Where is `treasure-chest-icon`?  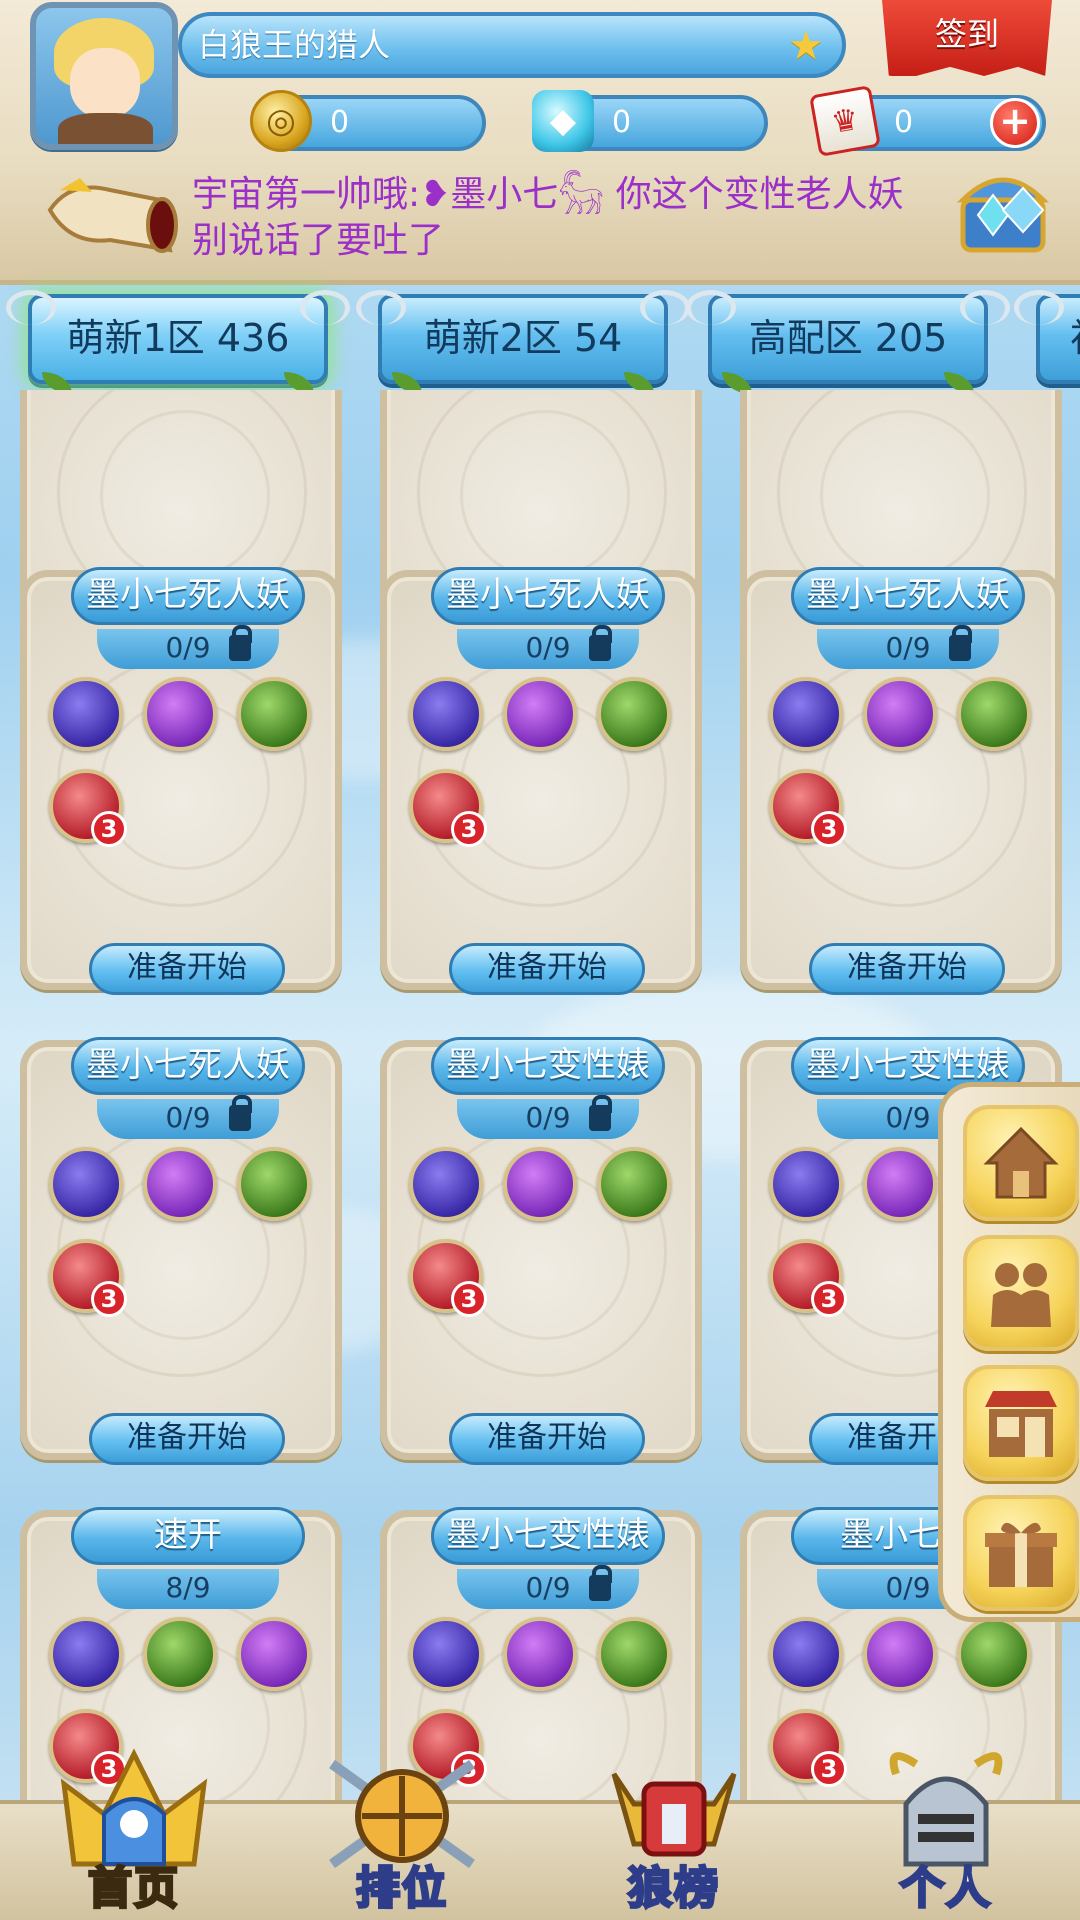 treasure-chest-icon is located at coordinates (1003, 210).